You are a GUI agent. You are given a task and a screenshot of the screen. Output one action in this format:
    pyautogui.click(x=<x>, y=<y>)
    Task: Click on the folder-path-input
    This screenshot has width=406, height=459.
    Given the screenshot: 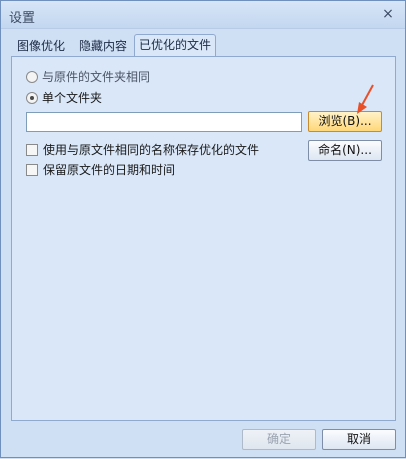 What is the action you would take?
    pyautogui.click(x=164, y=122)
    